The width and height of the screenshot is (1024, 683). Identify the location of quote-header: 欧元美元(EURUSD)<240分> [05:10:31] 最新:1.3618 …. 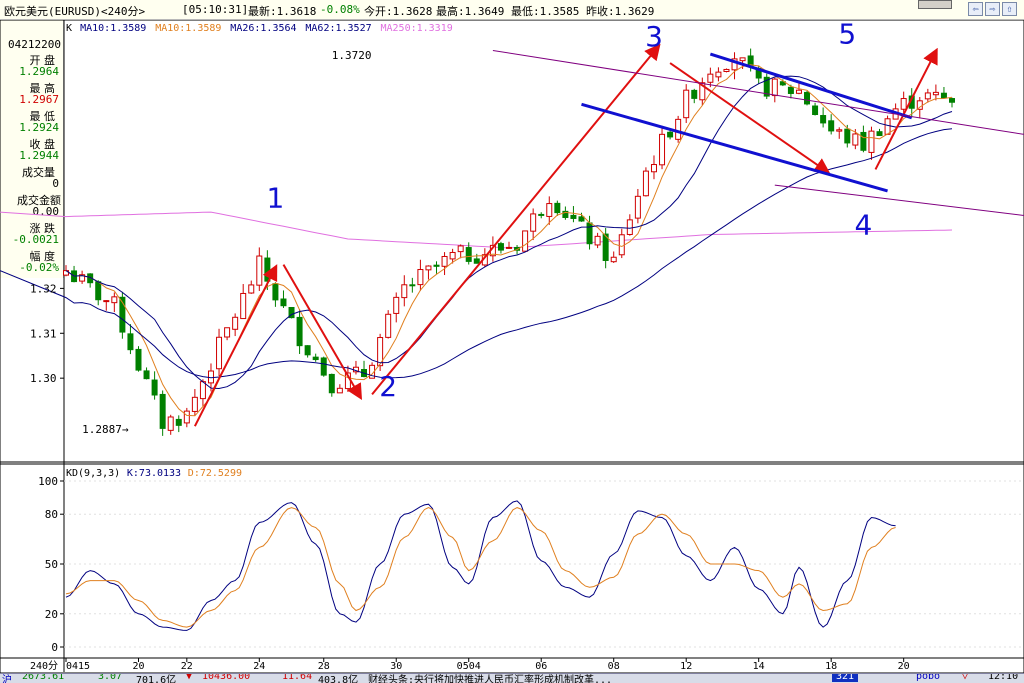
(512, 10).